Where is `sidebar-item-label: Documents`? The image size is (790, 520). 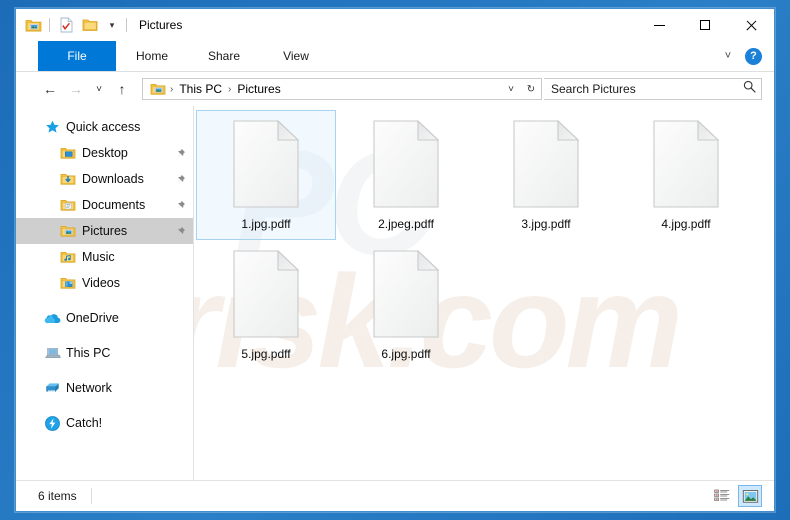 sidebar-item-label: Documents is located at coordinates (114, 205).